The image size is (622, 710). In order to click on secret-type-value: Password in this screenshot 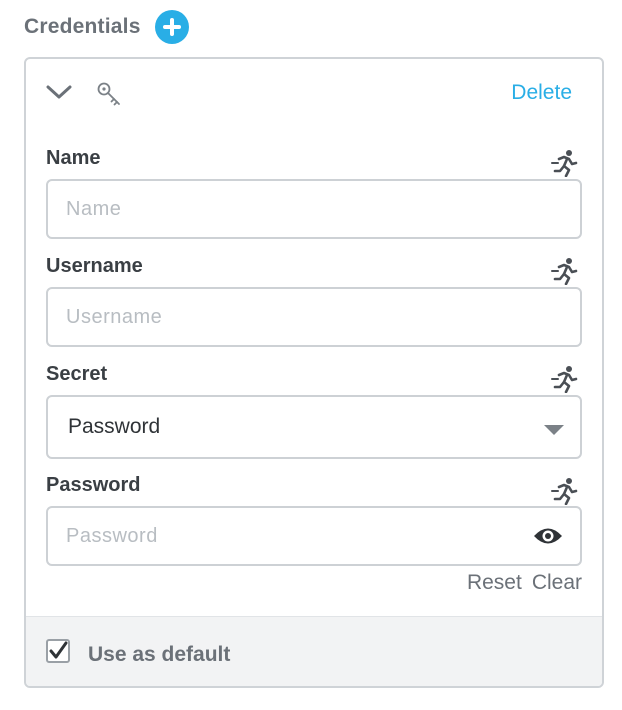, I will do `click(114, 426)`.